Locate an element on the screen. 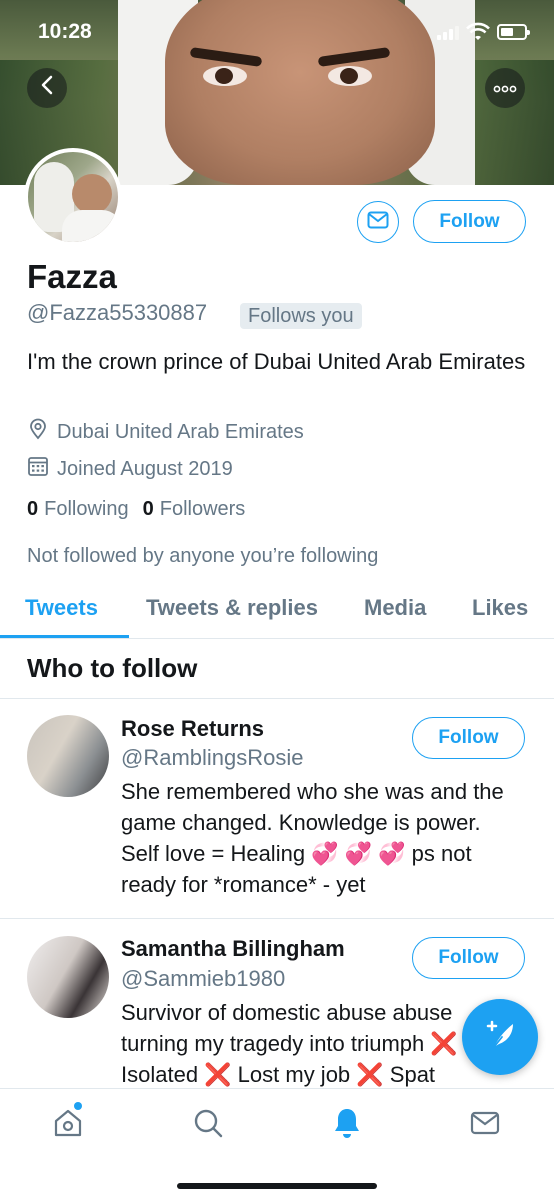 The height and width of the screenshot is (1200, 554). messages-icon is located at coordinates (485, 1125).